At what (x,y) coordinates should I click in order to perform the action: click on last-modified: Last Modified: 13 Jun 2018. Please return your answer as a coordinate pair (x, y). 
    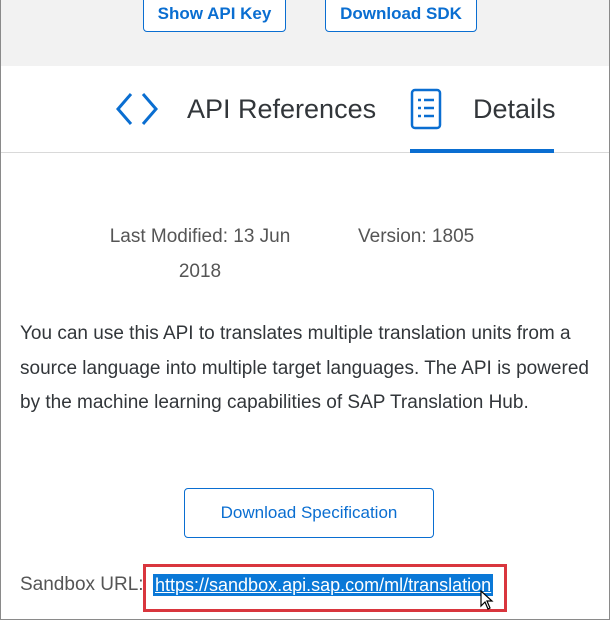
    Looking at the image, I should click on (200, 254).